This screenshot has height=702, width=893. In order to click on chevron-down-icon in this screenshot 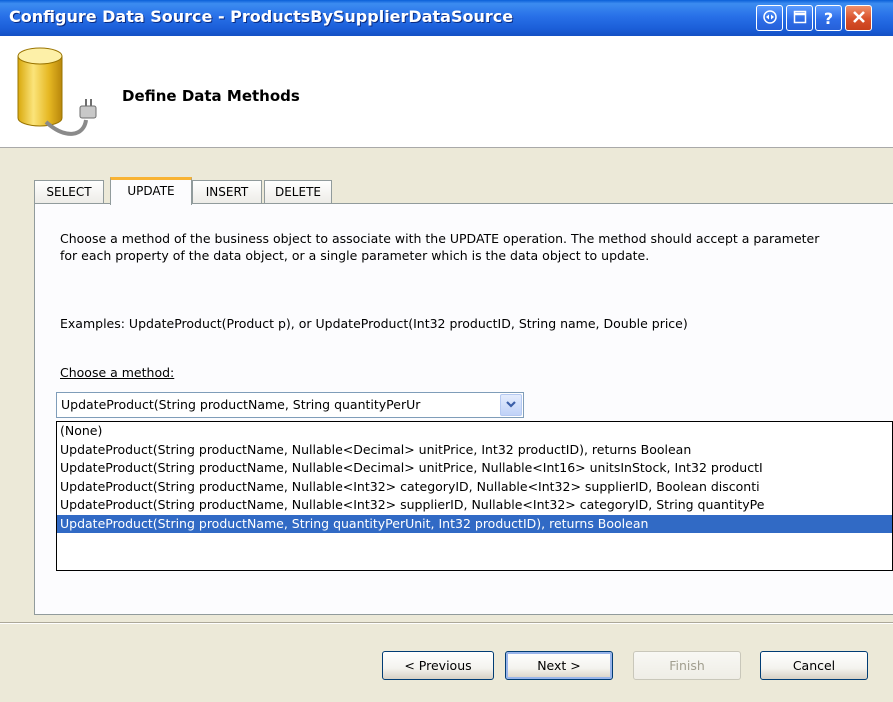, I will do `click(511, 405)`.